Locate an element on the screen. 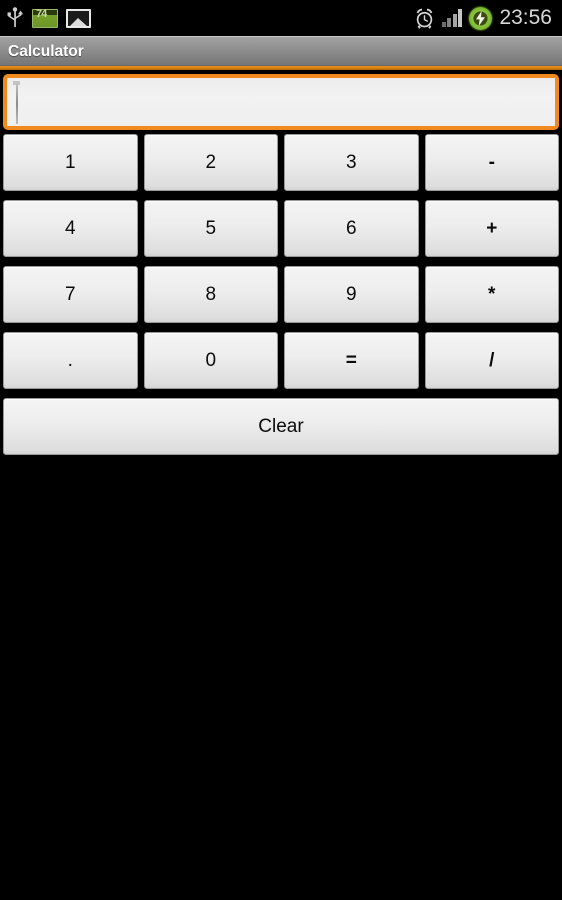  key-minus: - is located at coordinates (491, 162).